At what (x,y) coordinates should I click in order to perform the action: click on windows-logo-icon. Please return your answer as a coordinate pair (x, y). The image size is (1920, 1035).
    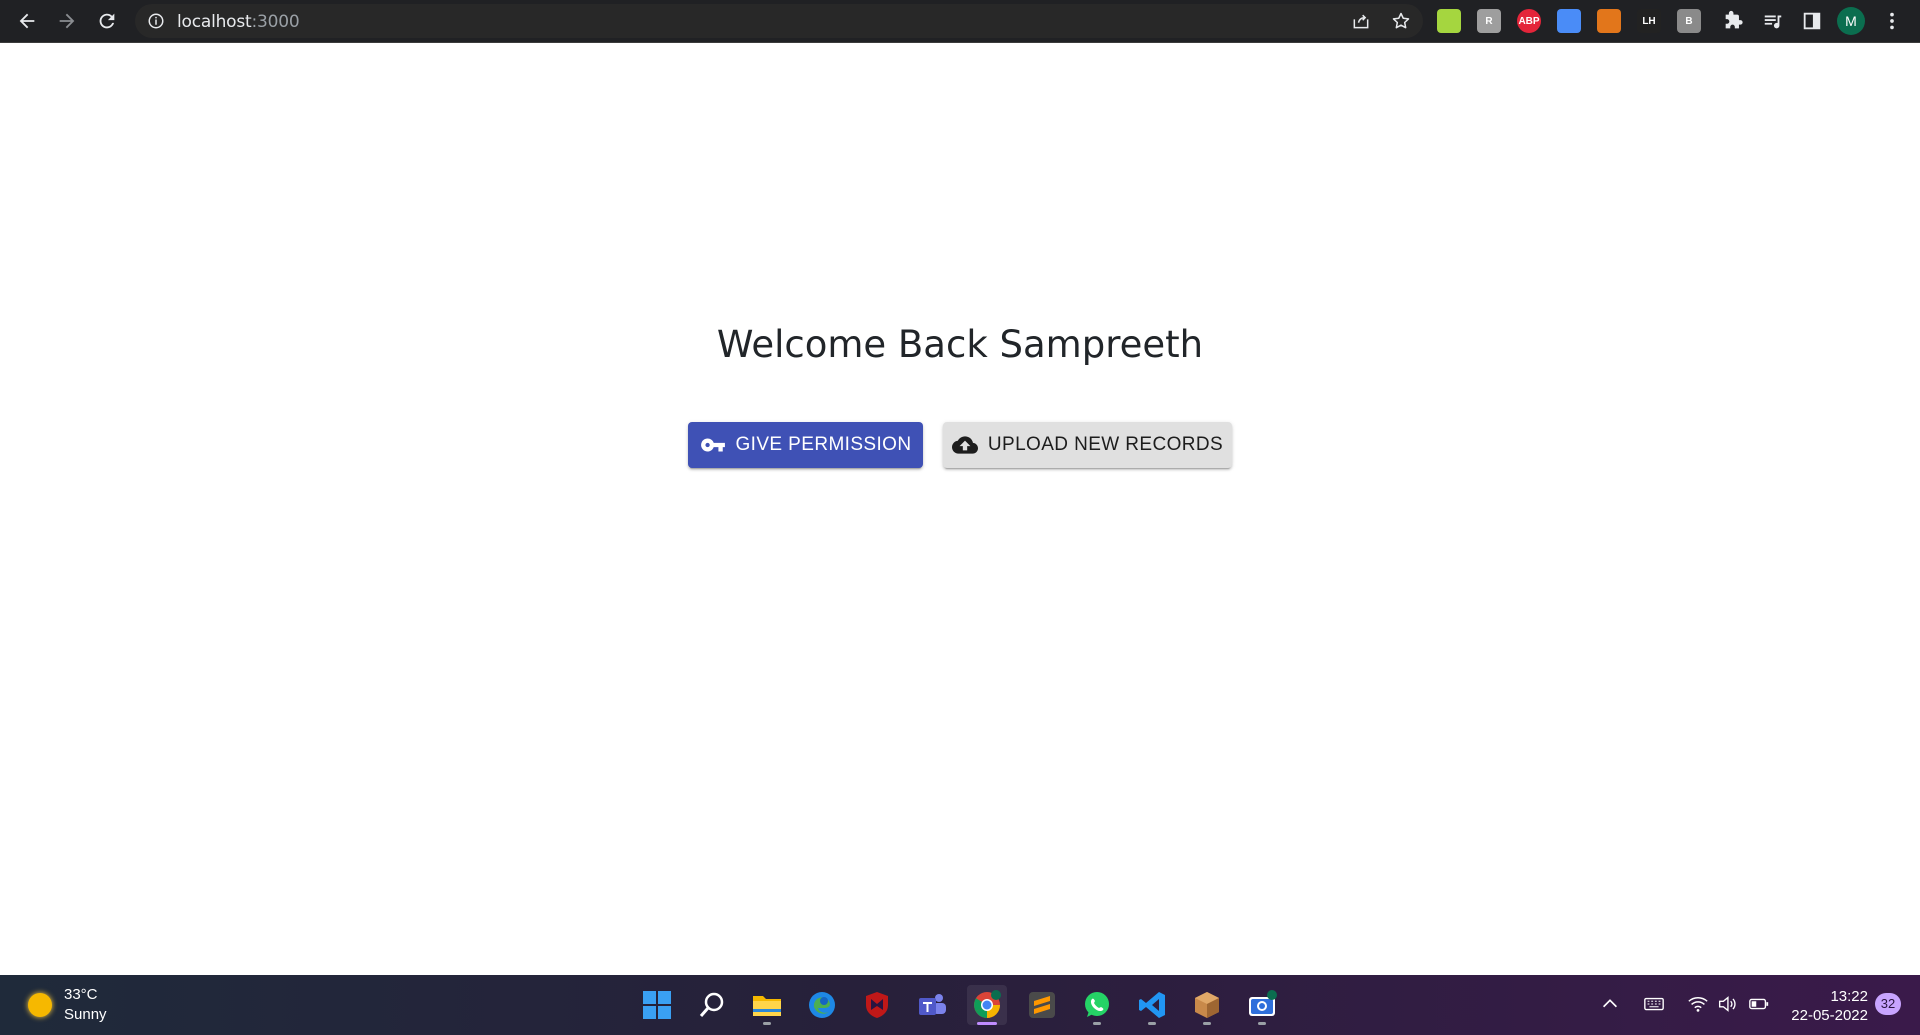
    Looking at the image, I should click on (657, 1005).